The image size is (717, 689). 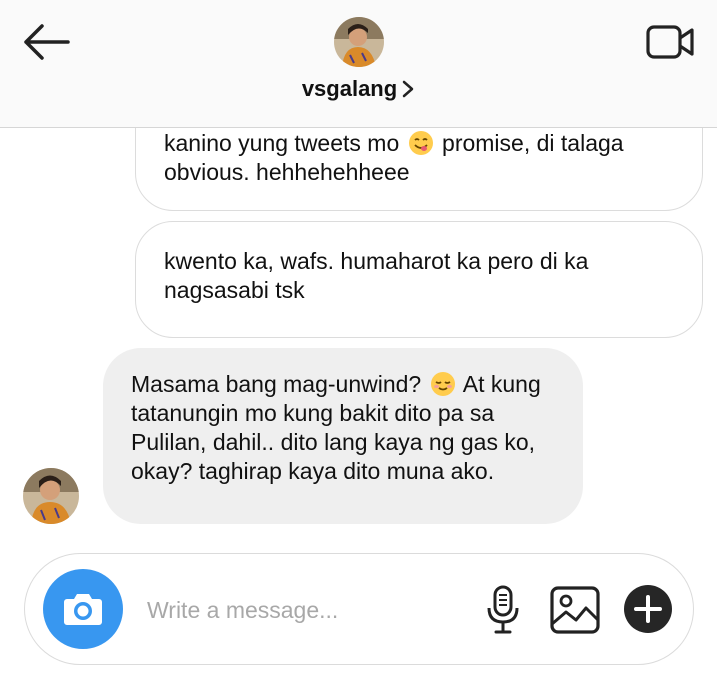 What do you see at coordinates (313, 413) in the screenshot?
I see `message-line: tatanungin mo kung bakit dito pa sa` at bounding box center [313, 413].